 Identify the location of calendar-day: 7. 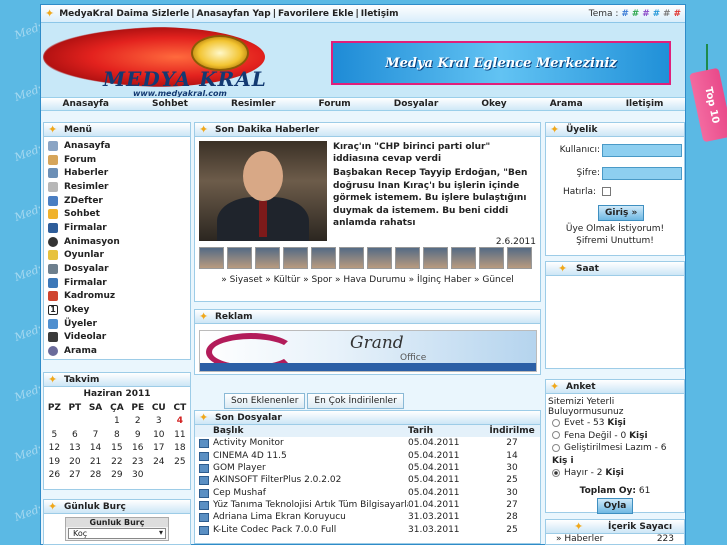
(95, 435).